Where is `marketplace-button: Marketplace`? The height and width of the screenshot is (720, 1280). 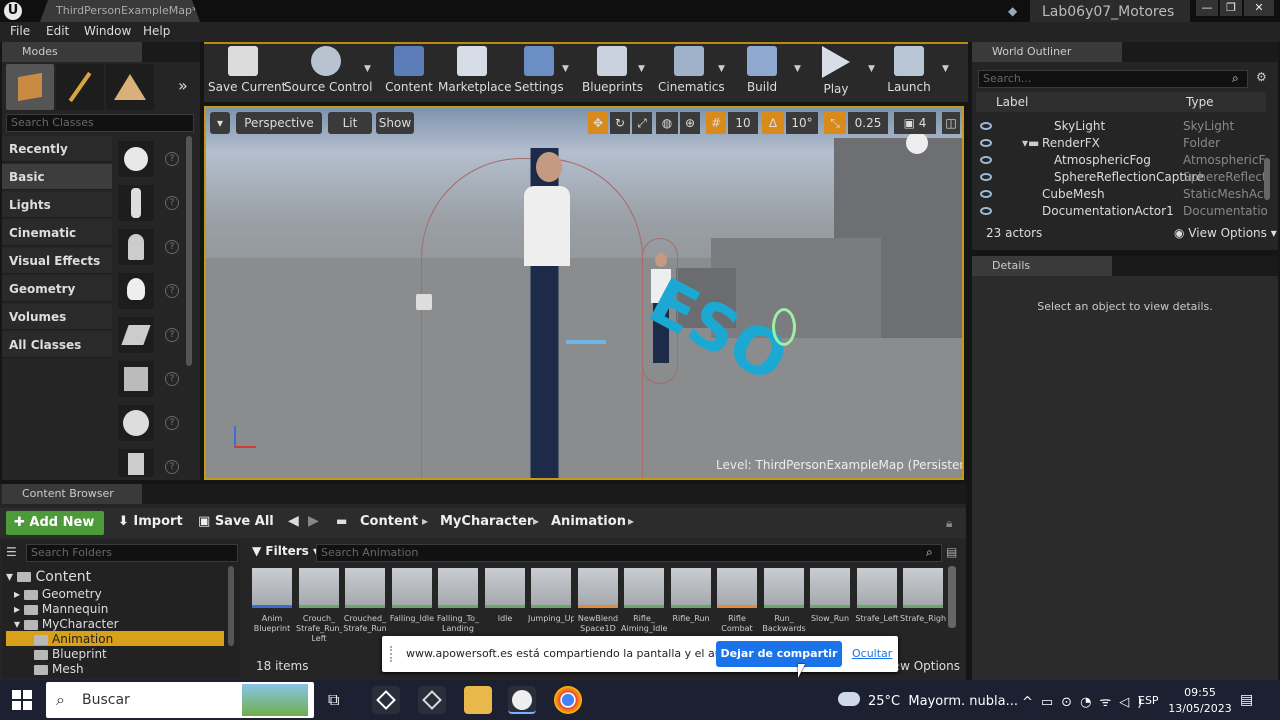 marketplace-button: Marketplace is located at coordinates (475, 73).